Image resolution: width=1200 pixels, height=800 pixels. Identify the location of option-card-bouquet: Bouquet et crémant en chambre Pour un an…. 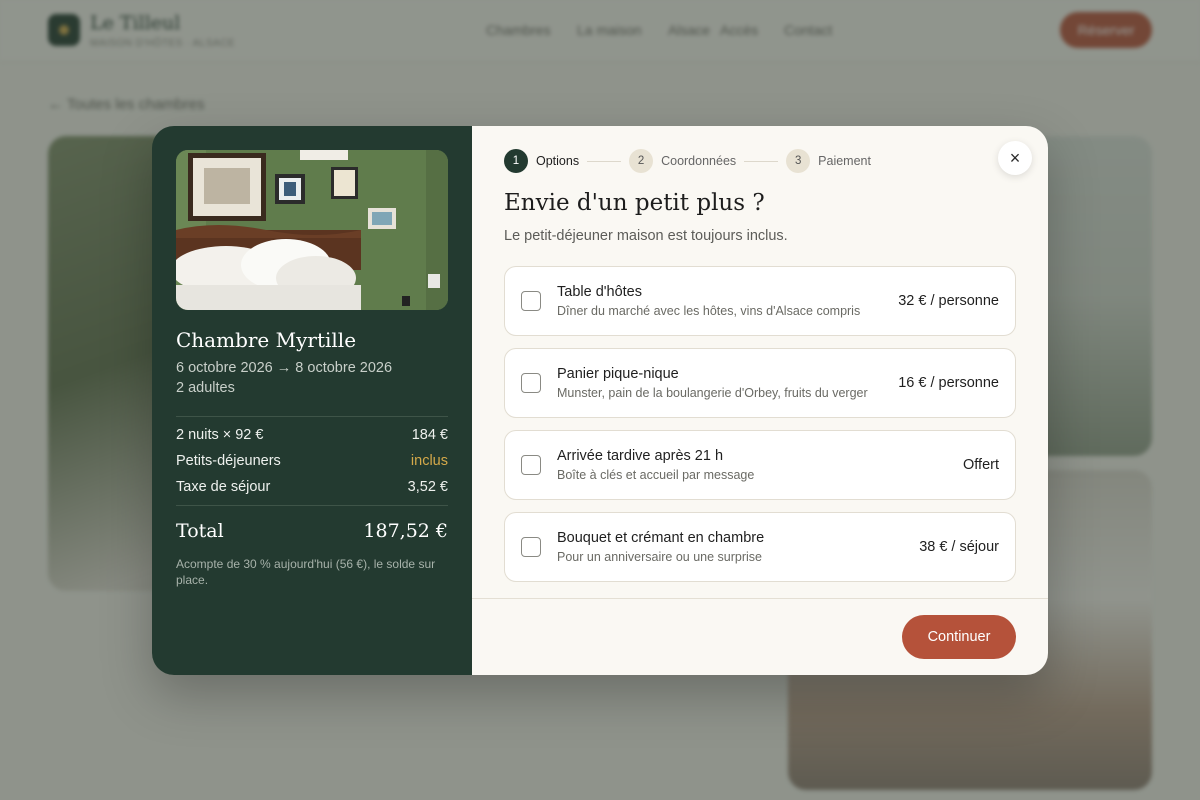
(760, 547).